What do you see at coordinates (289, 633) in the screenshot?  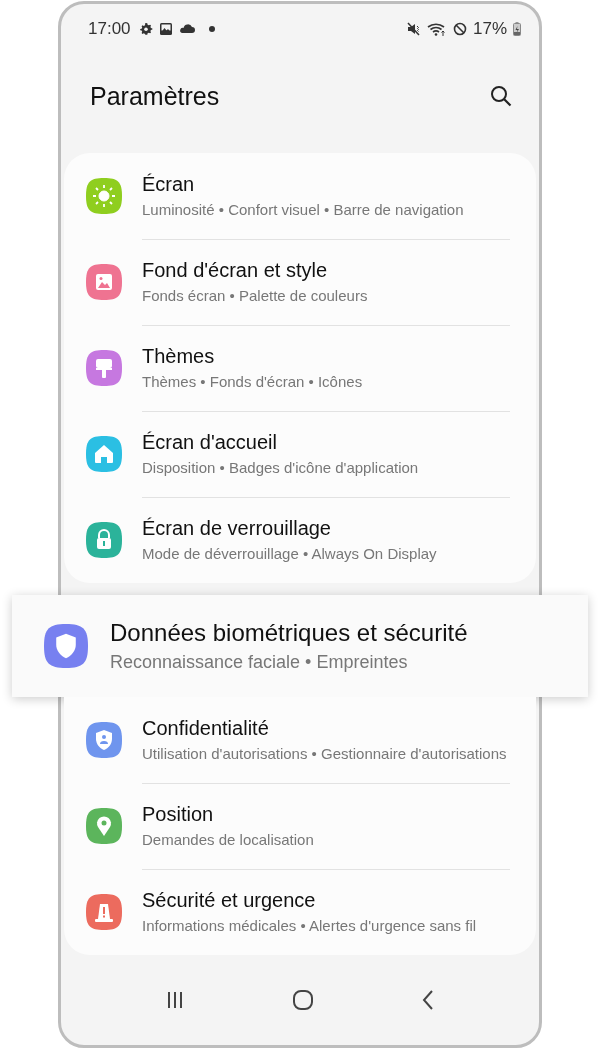 I see `item-title: Données biométriques et sécurité` at bounding box center [289, 633].